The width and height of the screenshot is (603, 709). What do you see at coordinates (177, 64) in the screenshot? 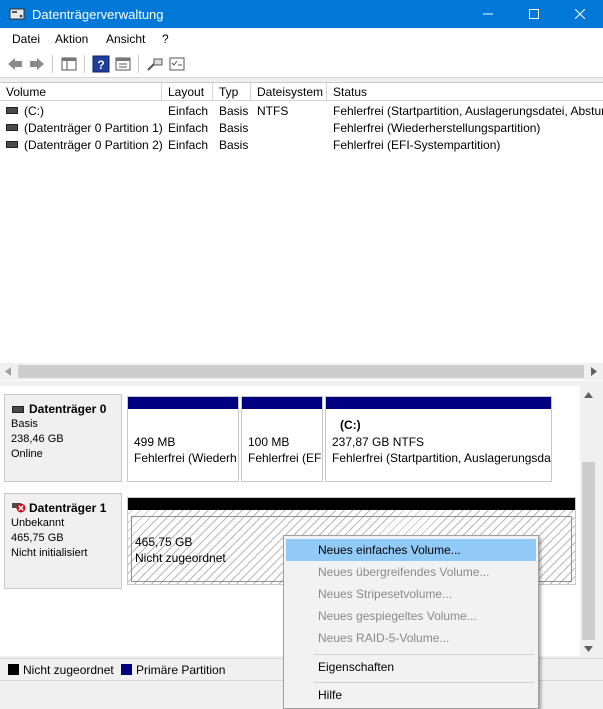
I see `list-view-icon` at bounding box center [177, 64].